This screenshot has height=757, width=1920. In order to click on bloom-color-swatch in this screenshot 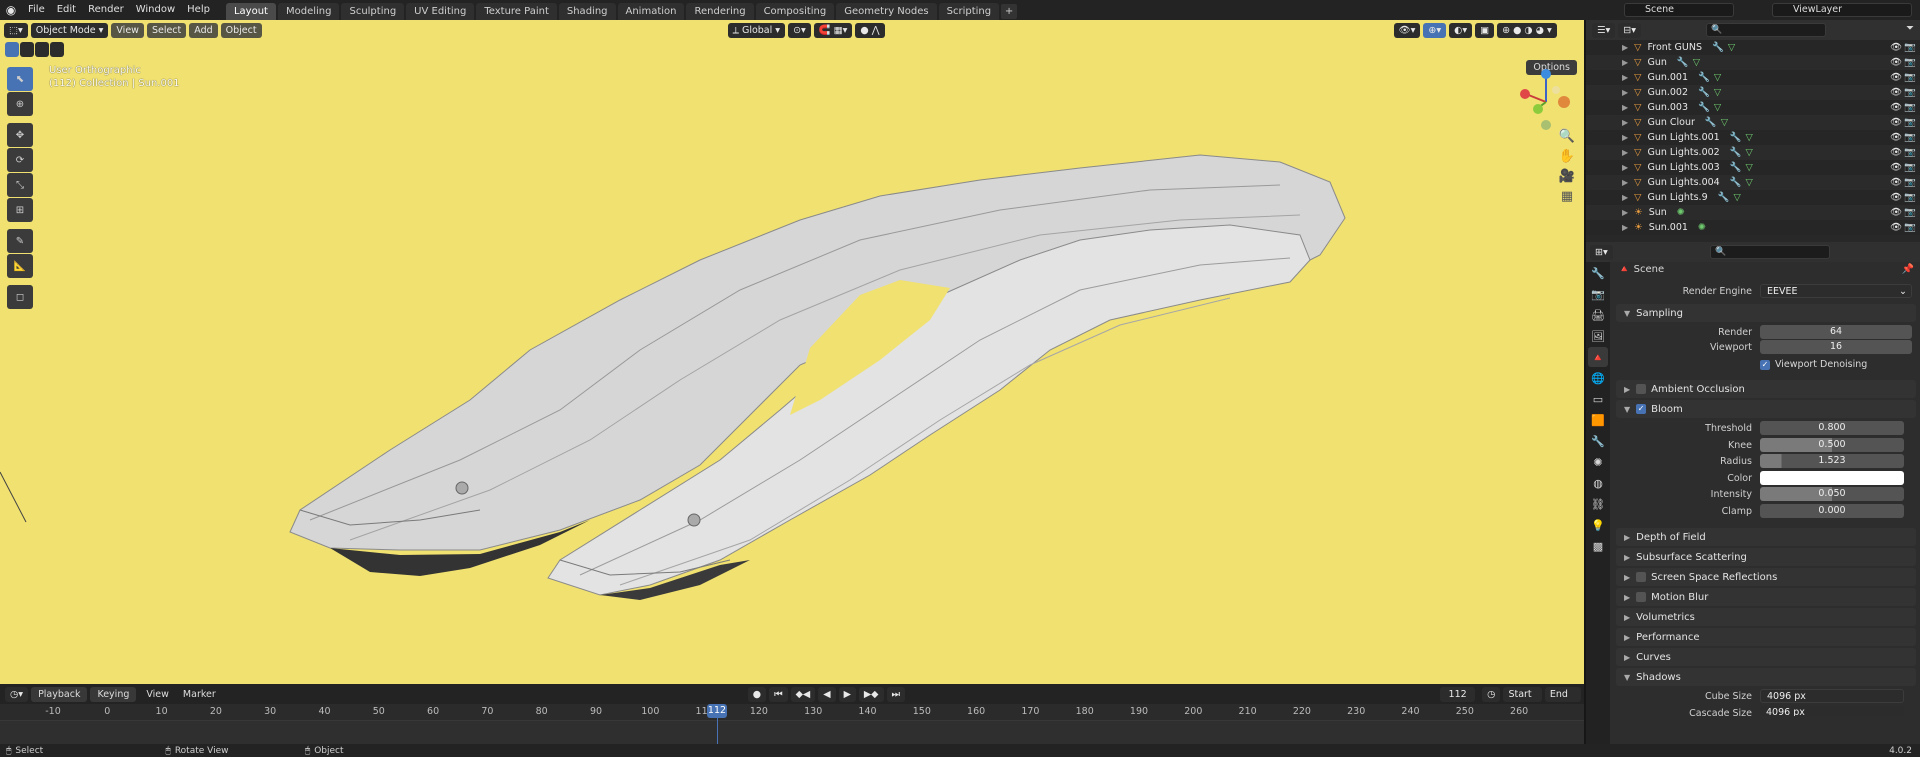, I will do `click(1832, 478)`.